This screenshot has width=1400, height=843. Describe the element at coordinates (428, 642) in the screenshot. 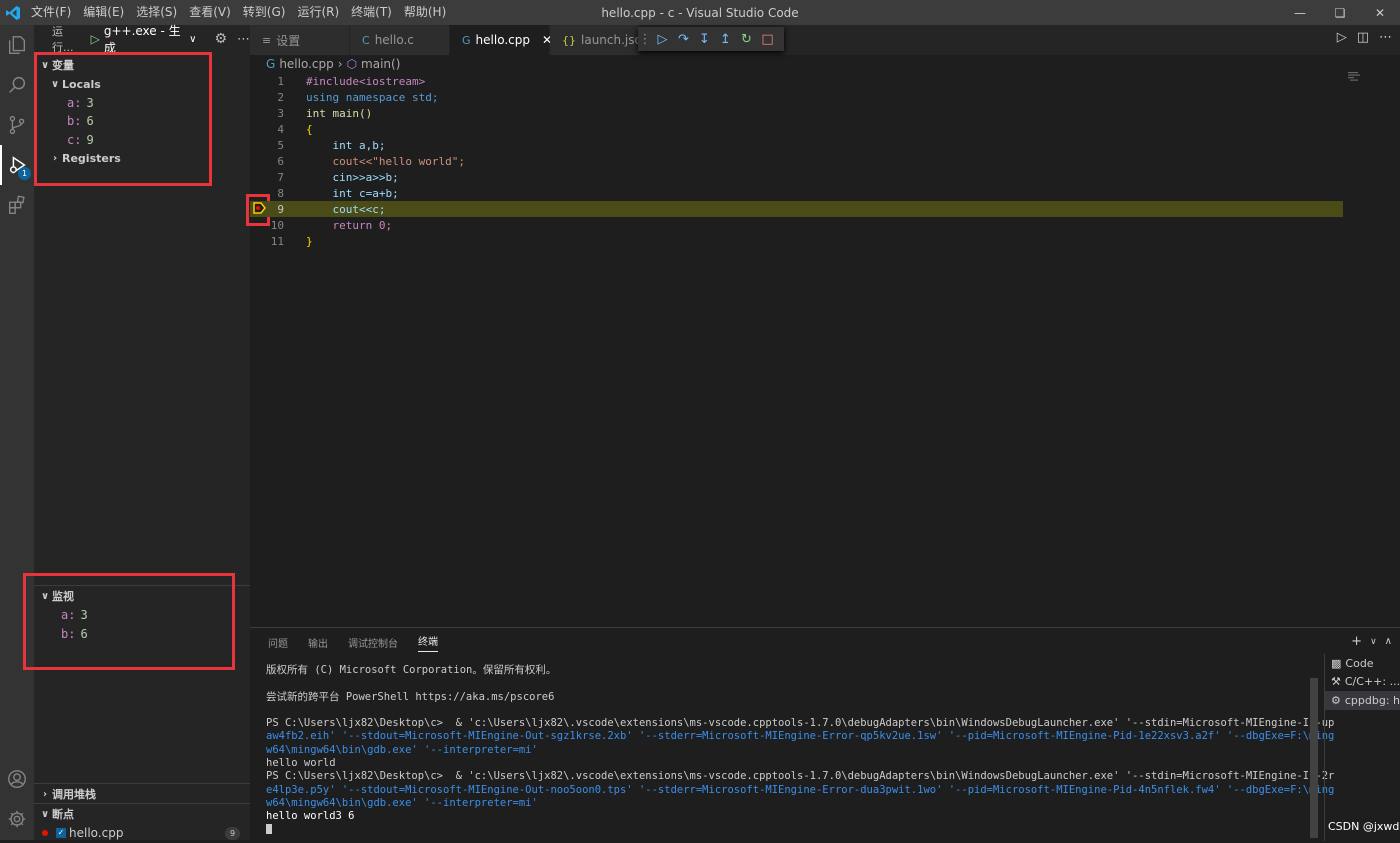

I see `tab-terminal: 终端` at that location.